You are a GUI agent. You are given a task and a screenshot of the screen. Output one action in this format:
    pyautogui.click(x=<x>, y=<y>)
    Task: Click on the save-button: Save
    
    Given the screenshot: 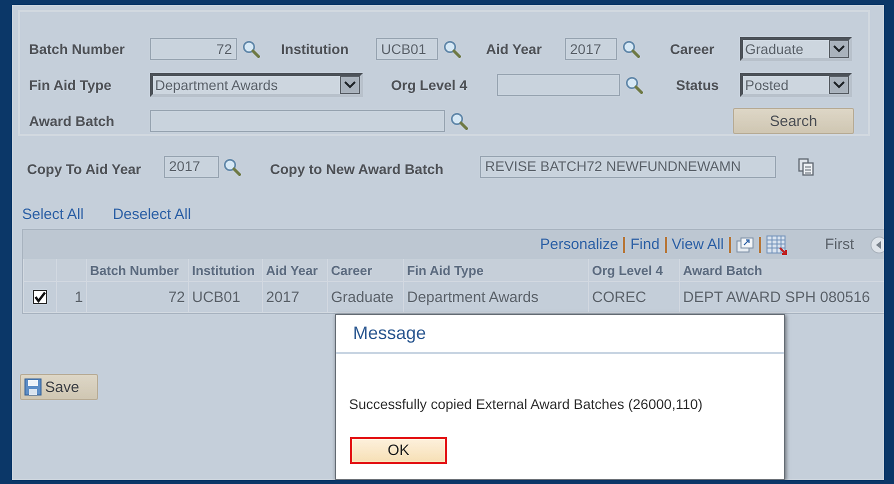 What is the action you would take?
    pyautogui.click(x=59, y=387)
    